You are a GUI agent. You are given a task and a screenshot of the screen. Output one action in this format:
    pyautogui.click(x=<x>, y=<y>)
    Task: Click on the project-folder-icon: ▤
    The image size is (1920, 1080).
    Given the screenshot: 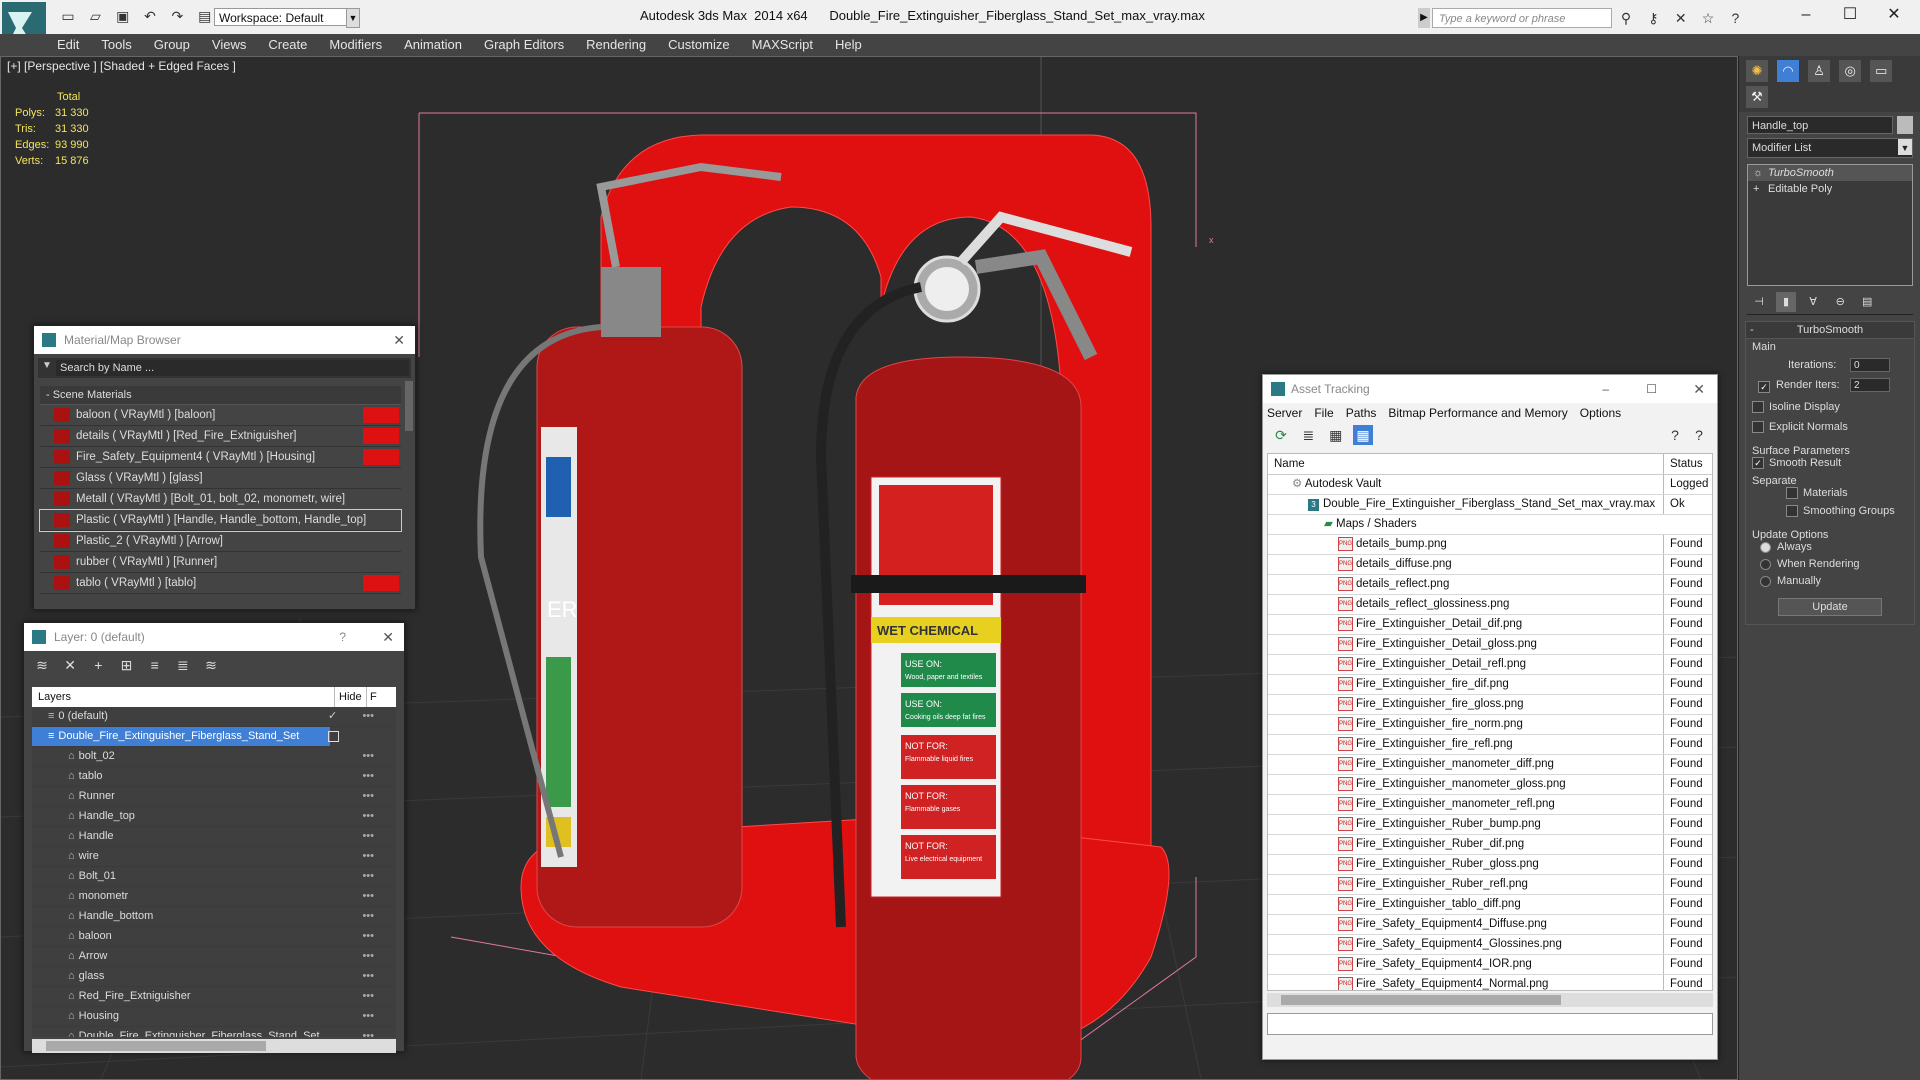 What is the action you would take?
    pyautogui.click(x=205, y=16)
    